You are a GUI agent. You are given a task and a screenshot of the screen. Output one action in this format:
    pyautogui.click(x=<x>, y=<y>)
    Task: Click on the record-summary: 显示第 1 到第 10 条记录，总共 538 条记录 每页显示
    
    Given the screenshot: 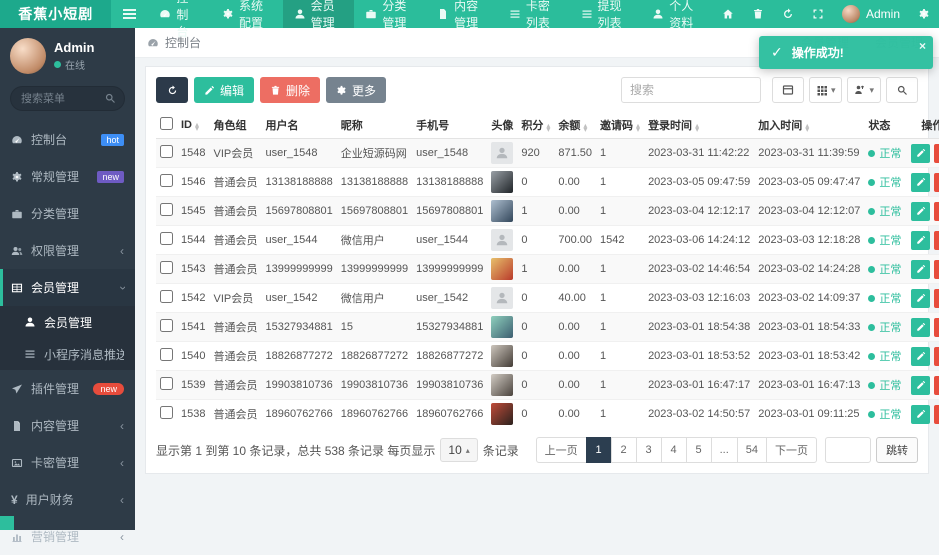 What is the action you would take?
    pyautogui.click(x=295, y=450)
    